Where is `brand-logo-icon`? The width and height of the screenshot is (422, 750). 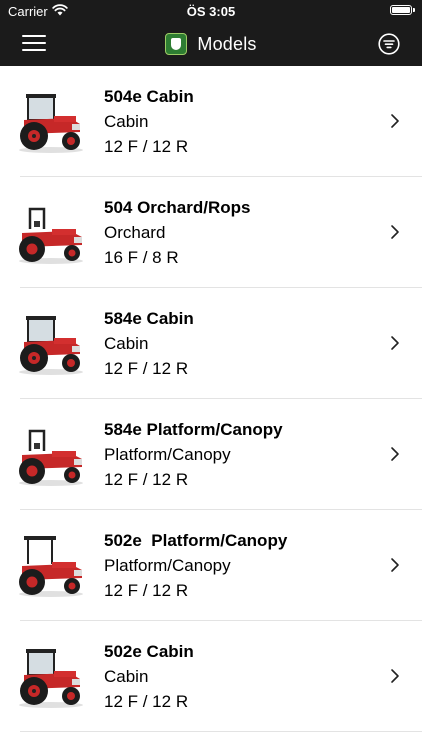 brand-logo-icon is located at coordinates (176, 44).